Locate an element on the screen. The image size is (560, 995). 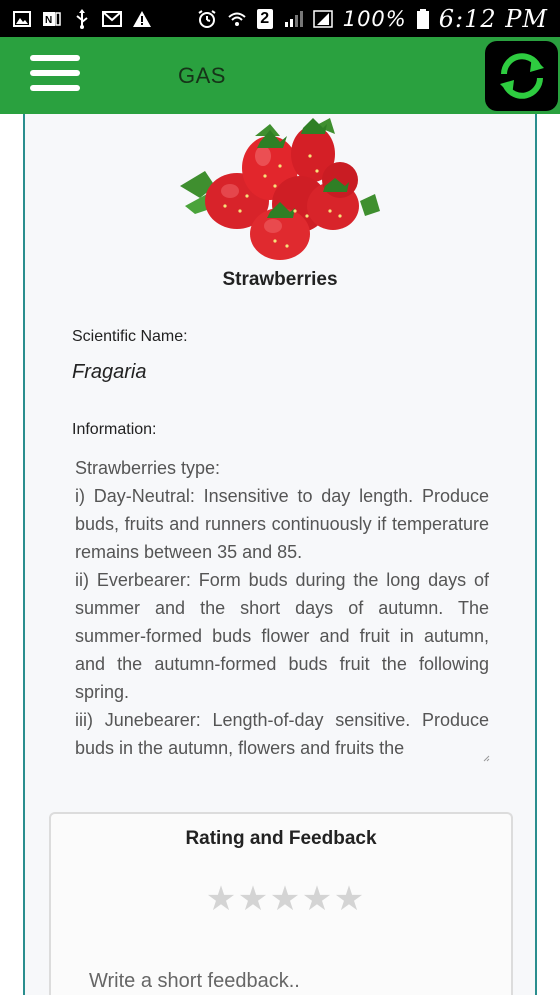
refresh-icon is located at coordinates (521, 76).